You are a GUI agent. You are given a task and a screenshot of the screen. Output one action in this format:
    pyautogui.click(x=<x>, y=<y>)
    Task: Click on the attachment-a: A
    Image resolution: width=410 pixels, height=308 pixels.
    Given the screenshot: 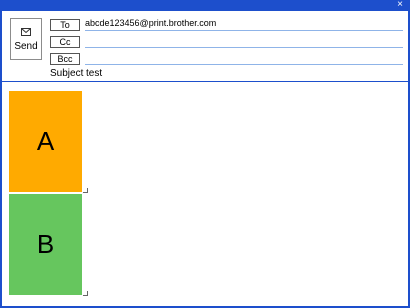 What is the action you would take?
    pyautogui.click(x=45, y=141)
    